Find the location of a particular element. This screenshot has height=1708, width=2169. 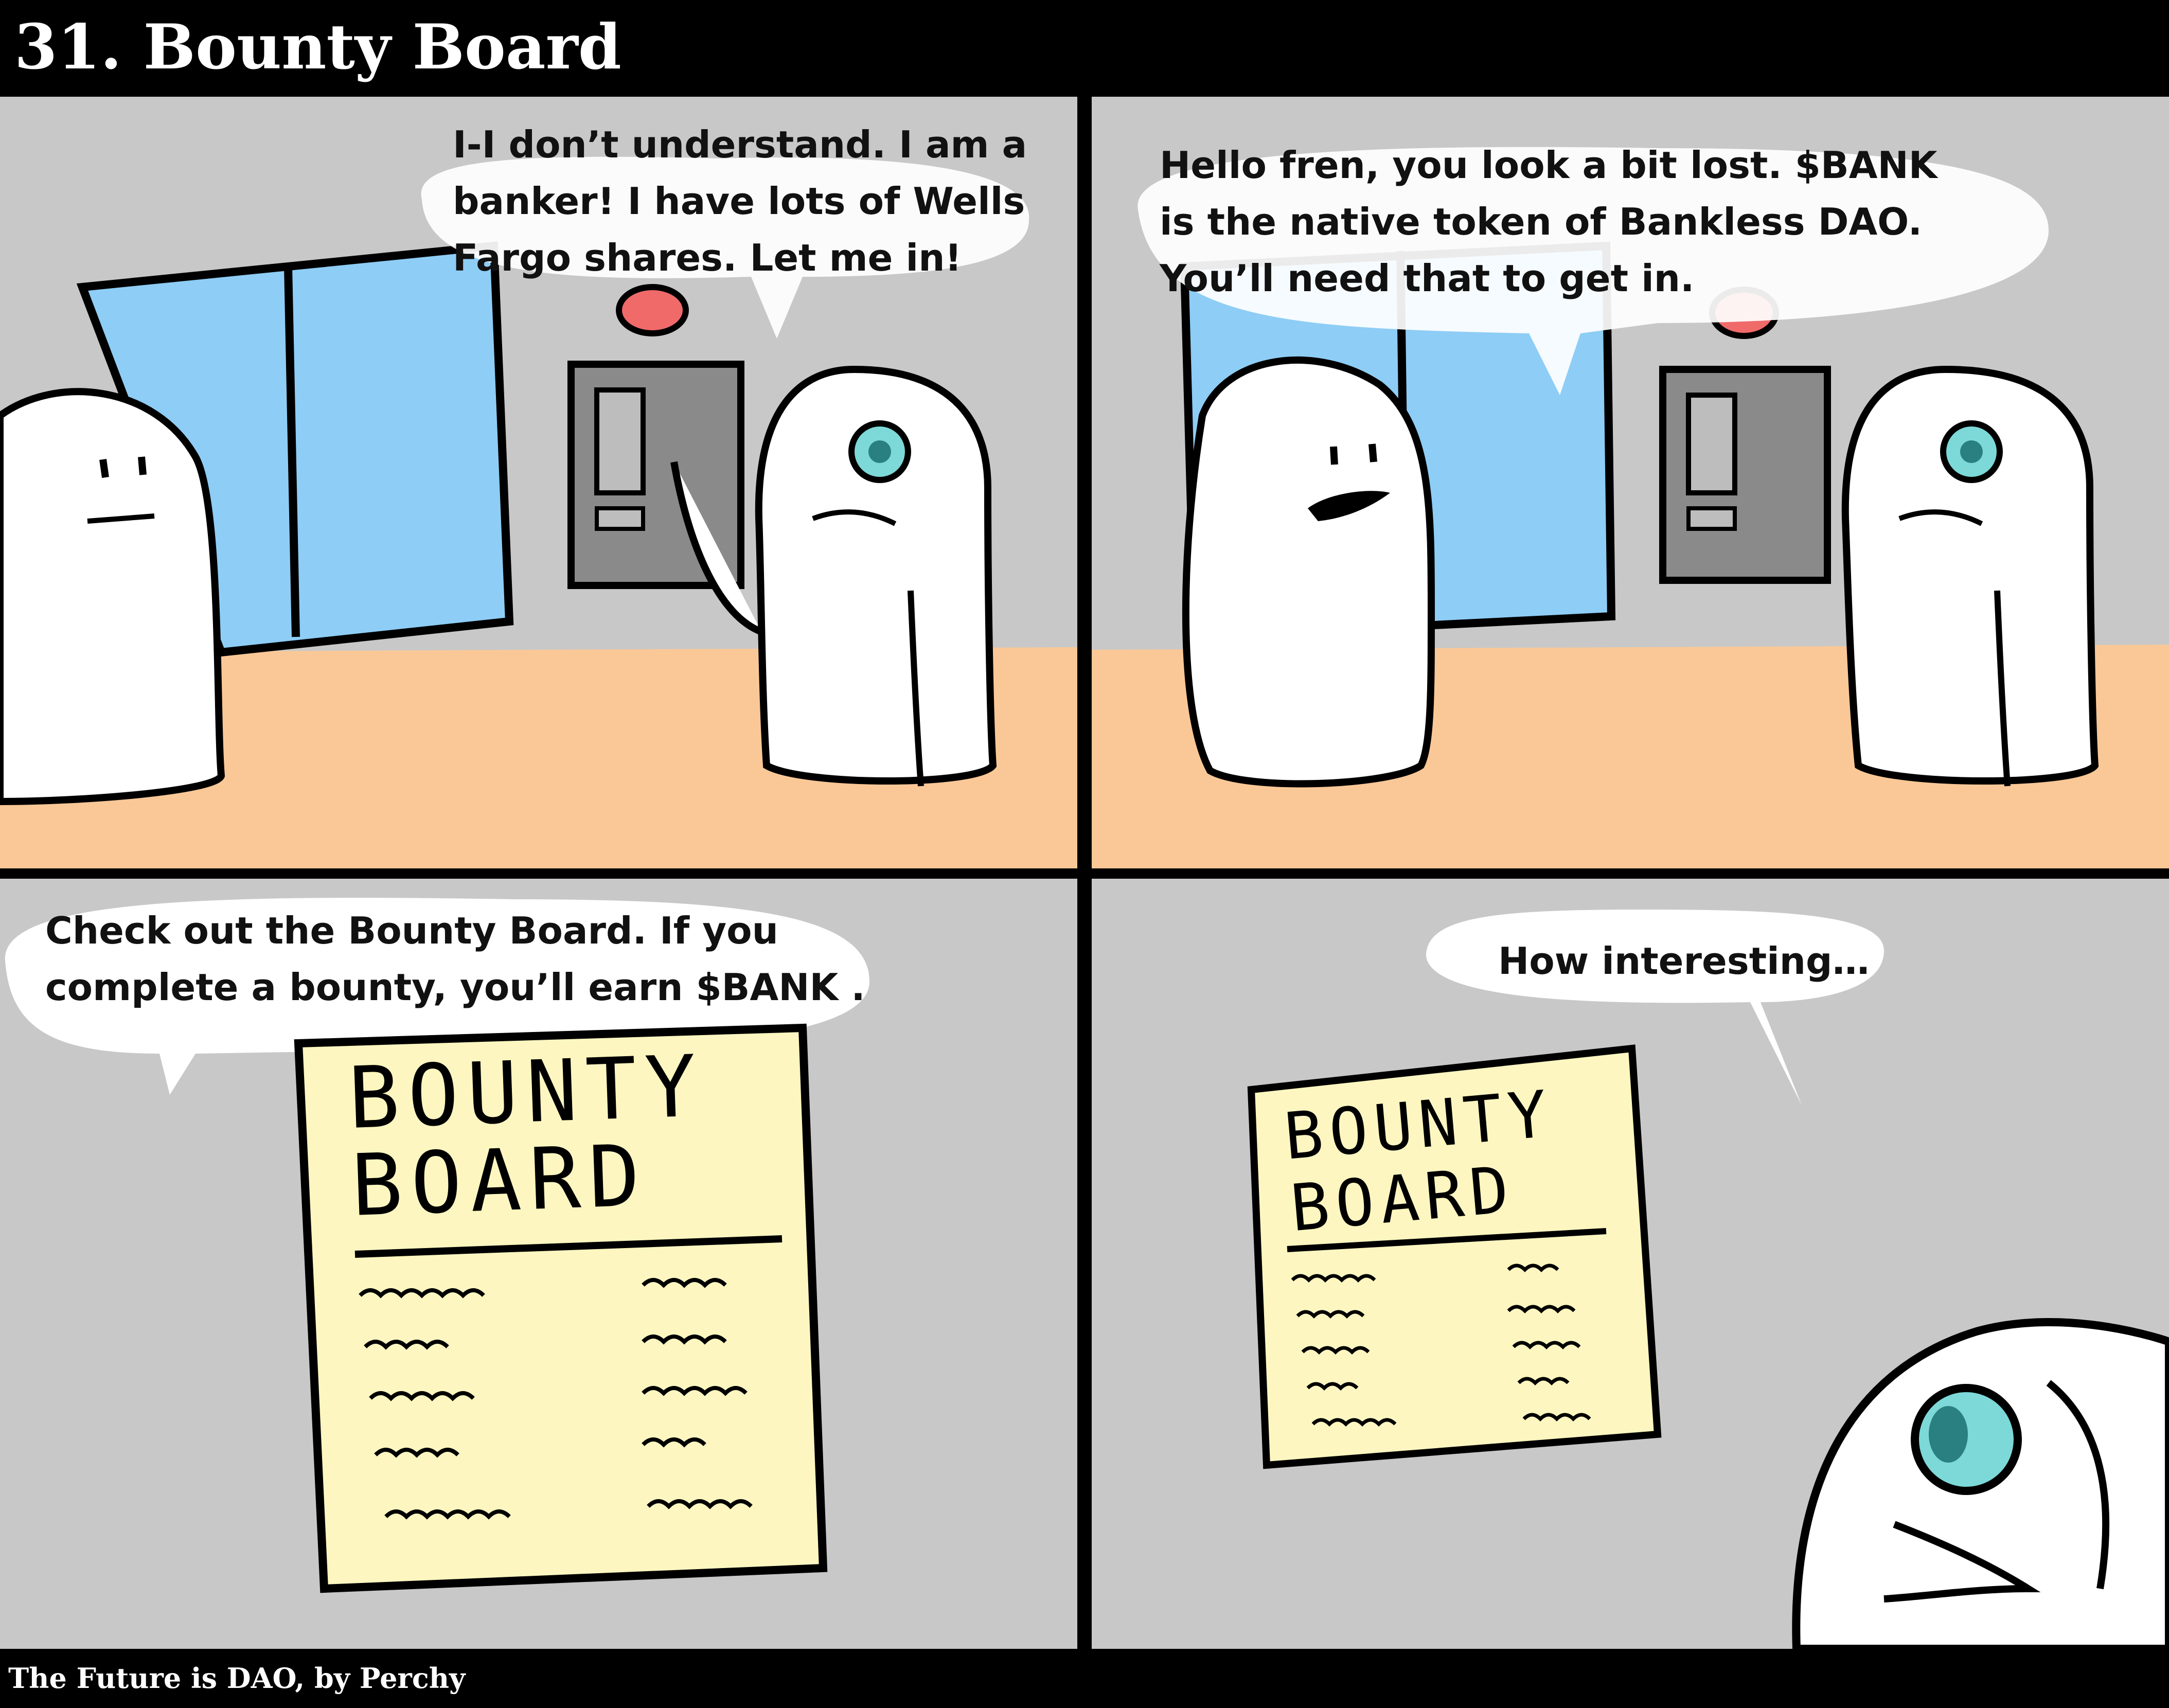

footer-bar: The Future is DAO, by Perchy is located at coordinates (1084, 1678).